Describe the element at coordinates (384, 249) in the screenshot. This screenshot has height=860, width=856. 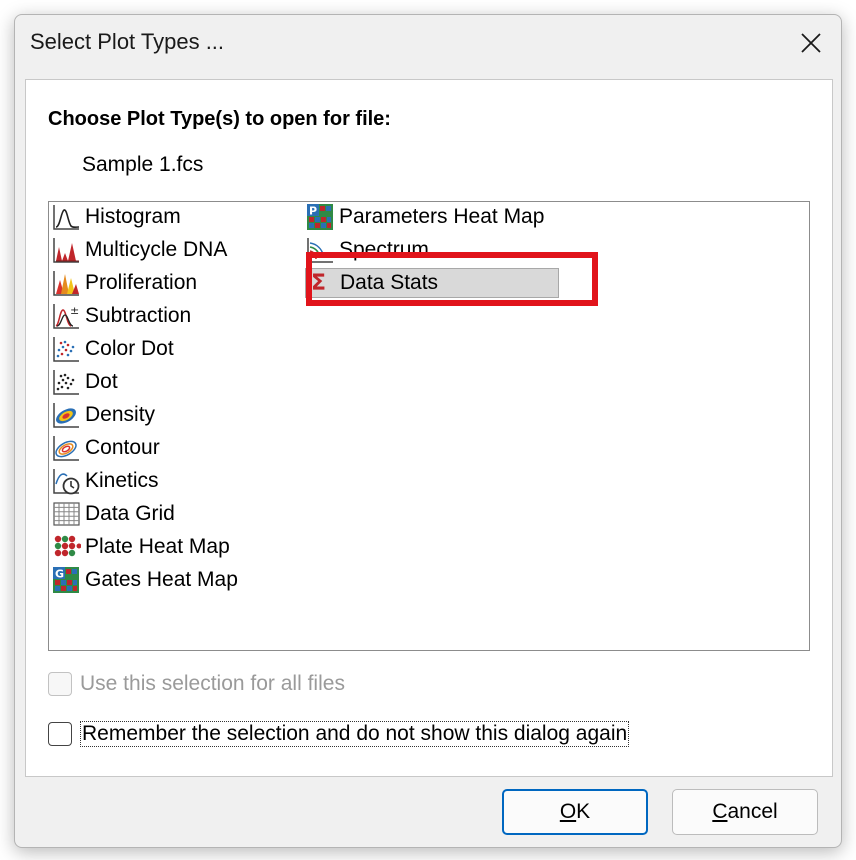
I see `list-item-label: Spectrum` at that location.